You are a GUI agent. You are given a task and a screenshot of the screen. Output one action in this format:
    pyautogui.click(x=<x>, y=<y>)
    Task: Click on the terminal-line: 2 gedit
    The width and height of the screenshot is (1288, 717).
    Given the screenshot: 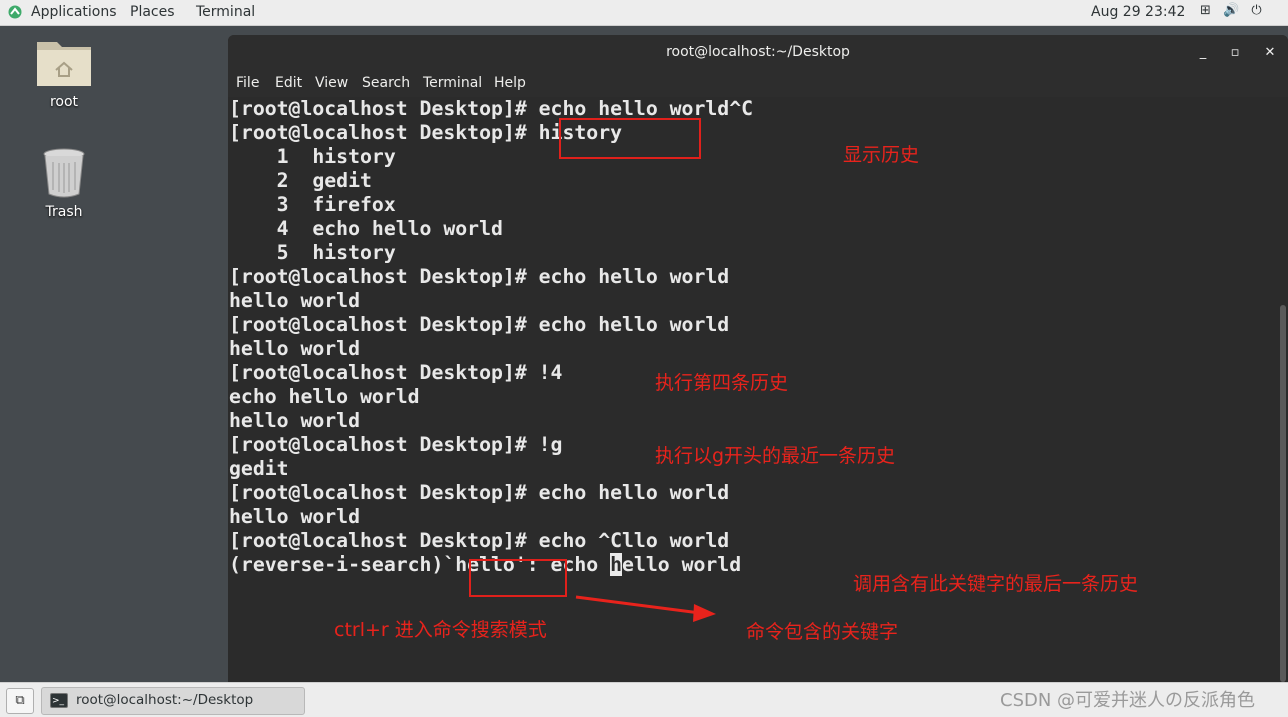 What is the action you would take?
    pyautogui.click(x=300, y=180)
    